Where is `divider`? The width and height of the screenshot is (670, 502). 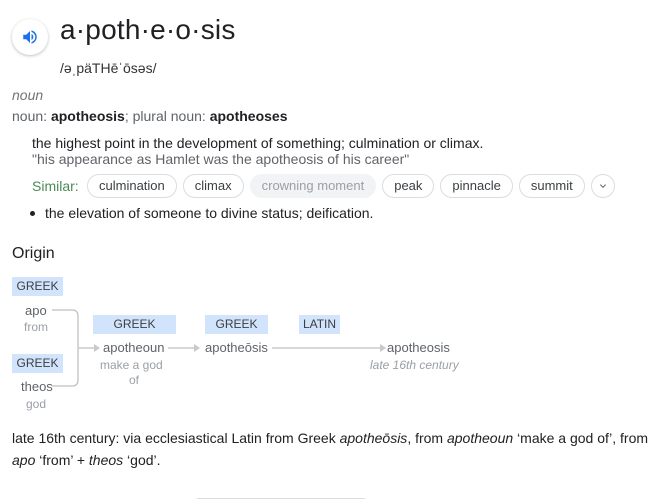 divider is located at coordinates (281, 498).